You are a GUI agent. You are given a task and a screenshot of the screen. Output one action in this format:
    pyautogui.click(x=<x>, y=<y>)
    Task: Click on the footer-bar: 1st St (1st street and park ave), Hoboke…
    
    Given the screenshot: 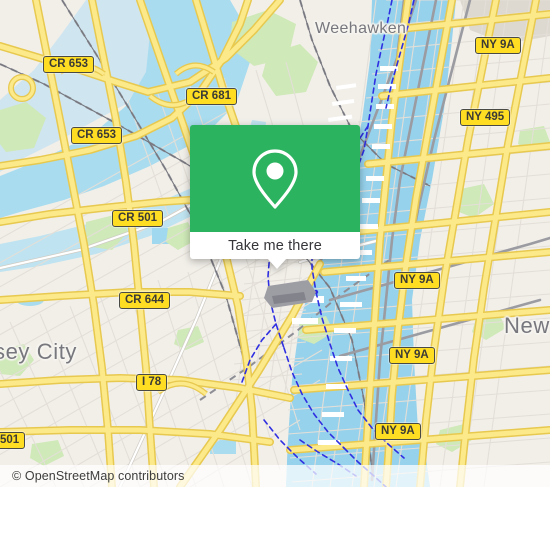 What is the action you would take?
    pyautogui.click(x=275, y=518)
    